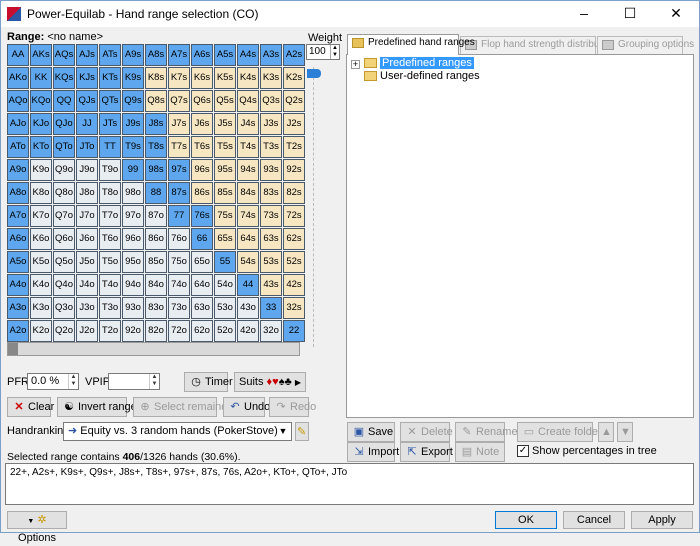 This screenshot has width=700, height=546. I want to click on hand-cell: 32o, so click(271, 331).